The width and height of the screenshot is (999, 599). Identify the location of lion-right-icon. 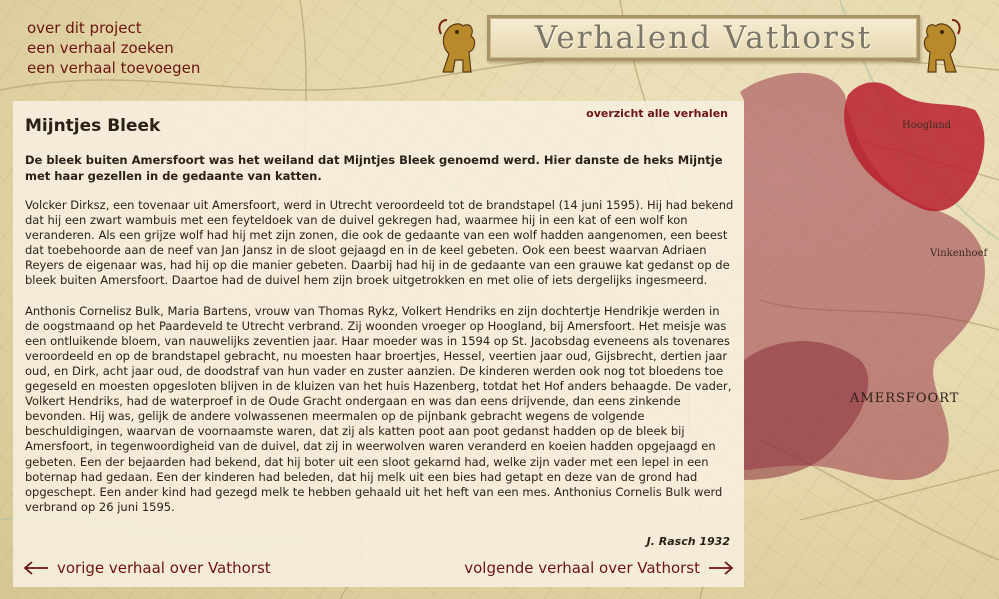
(942, 46).